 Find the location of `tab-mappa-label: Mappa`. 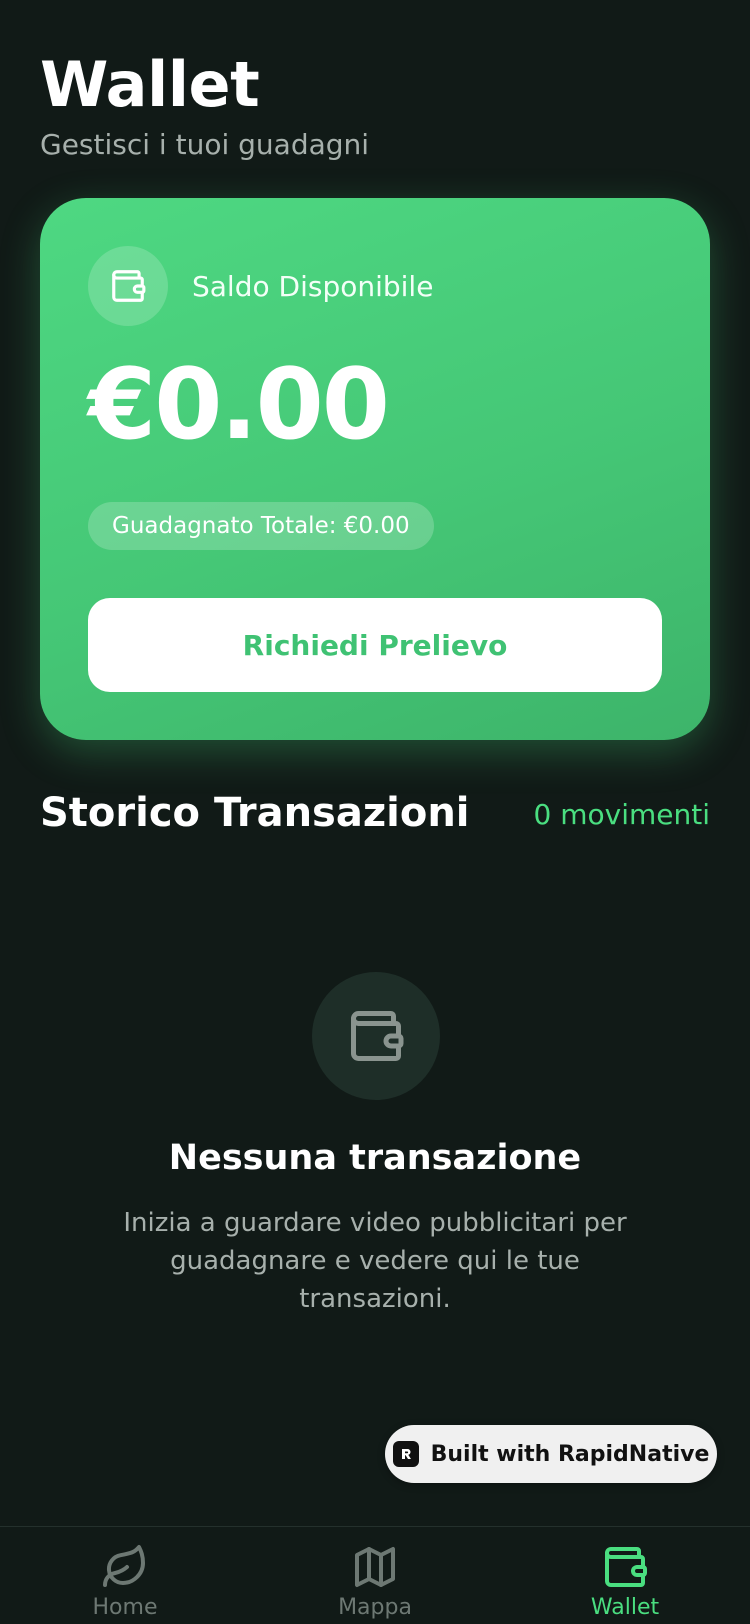

tab-mappa-label: Mappa is located at coordinates (375, 1607).